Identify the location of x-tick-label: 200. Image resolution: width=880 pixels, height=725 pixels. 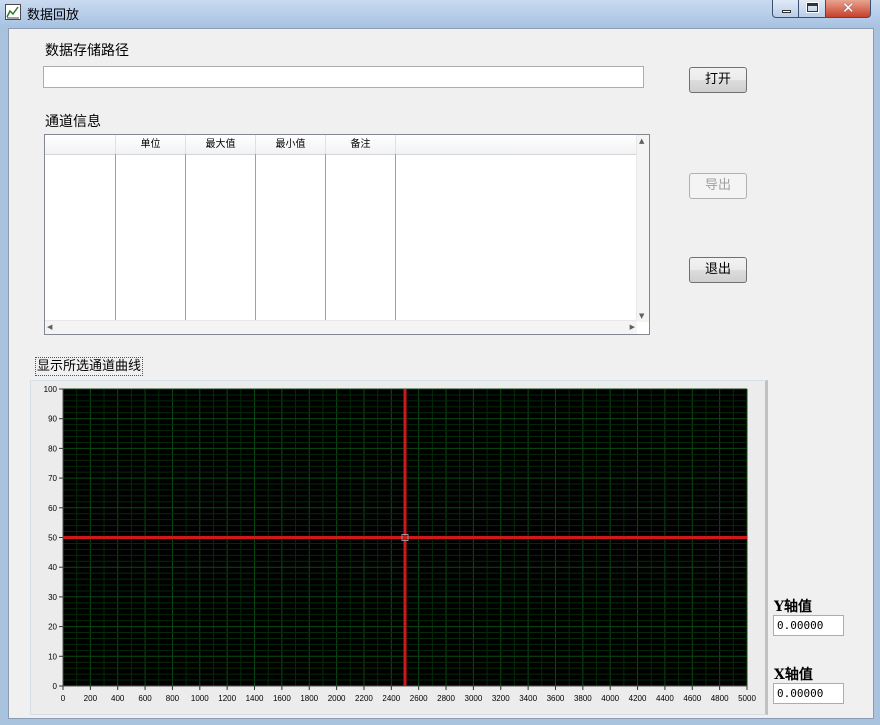
(91, 698).